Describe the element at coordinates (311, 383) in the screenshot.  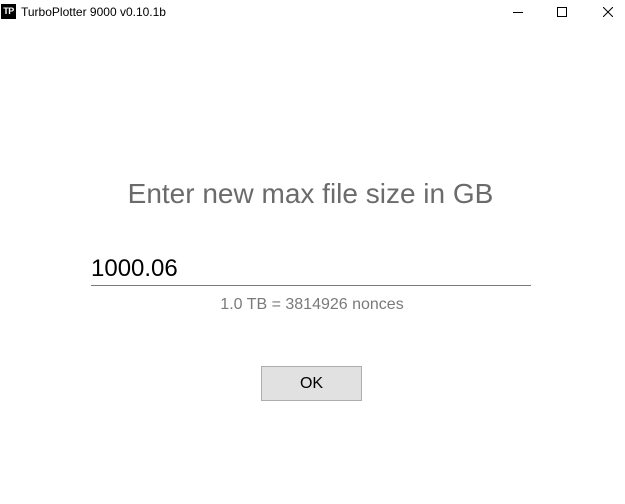
I see `ok-button: OK` at that location.